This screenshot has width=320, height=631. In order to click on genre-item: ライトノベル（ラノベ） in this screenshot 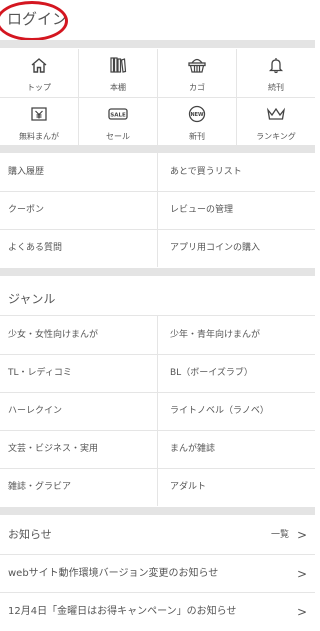, I will do `click(240, 411)`.